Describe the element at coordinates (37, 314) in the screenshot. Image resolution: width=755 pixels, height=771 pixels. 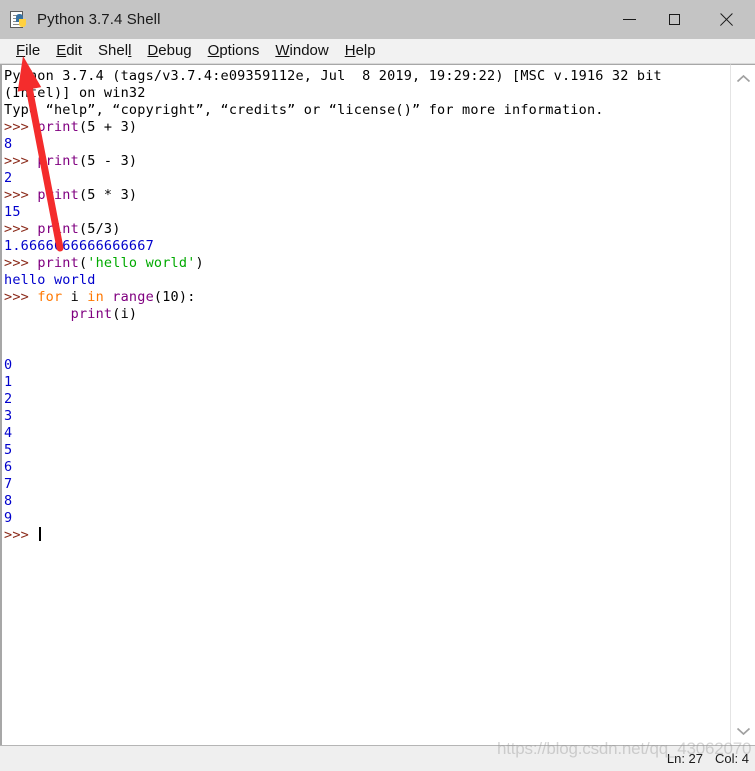
I see `console-token` at that location.